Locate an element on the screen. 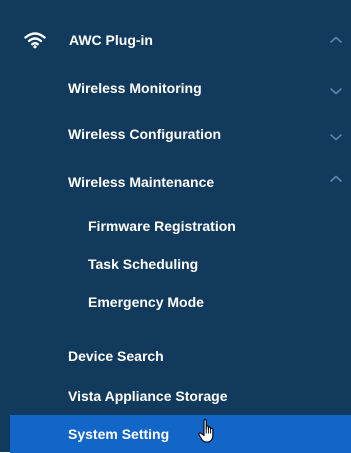 The height and width of the screenshot is (453, 351). nav-item-label: Emergency Mode is located at coordinates (146, 302).